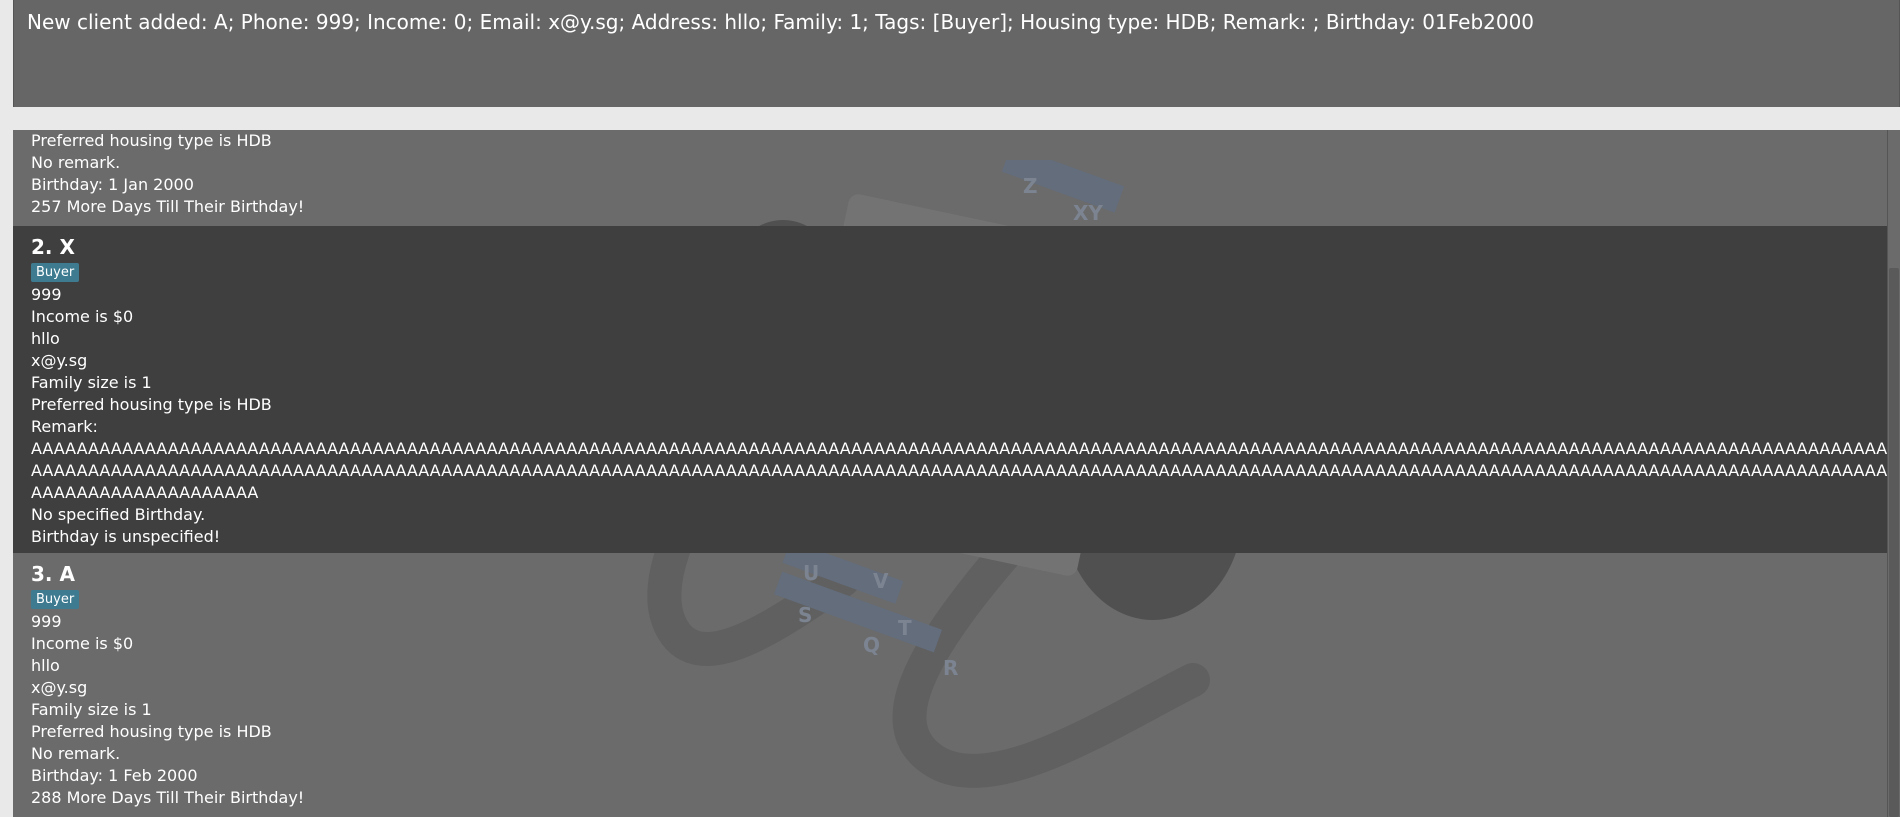 This screenshot has width=1900, height=817. Describe the element at coordinates (118, 514) in the screenshot. I see `birthday: No specified Birthday.` at that location.